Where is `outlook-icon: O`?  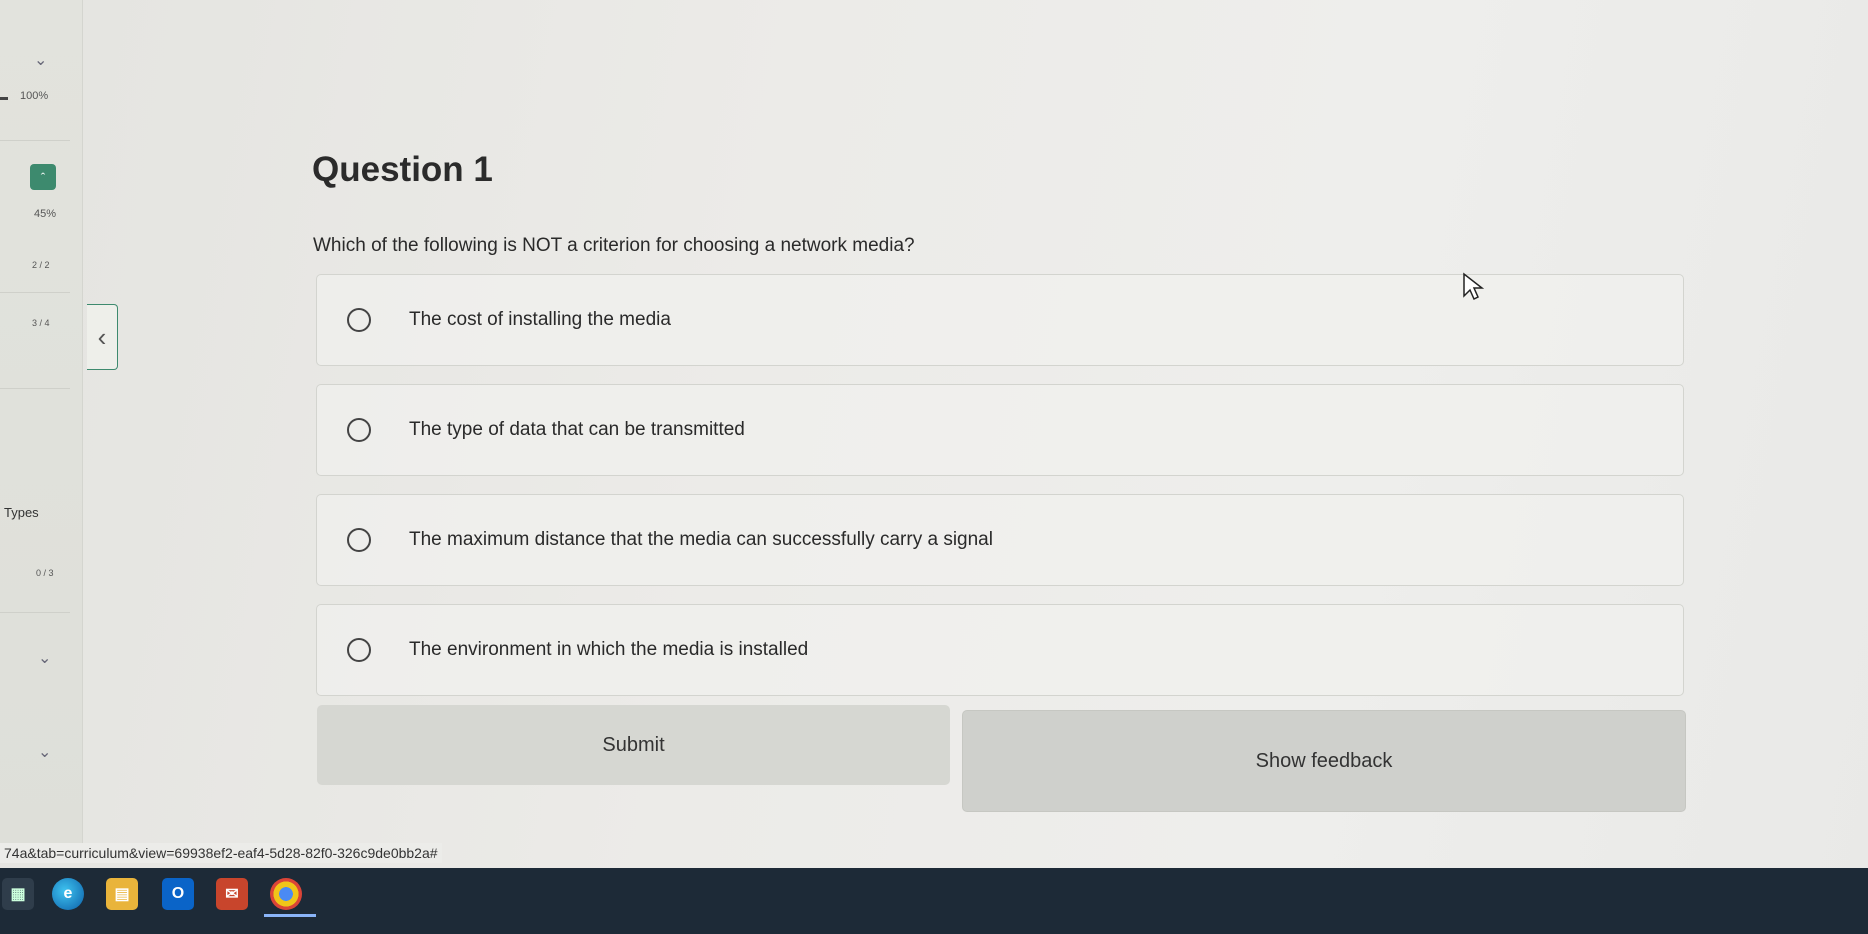
outlook-icon: O is located at coordinates (178, 894).